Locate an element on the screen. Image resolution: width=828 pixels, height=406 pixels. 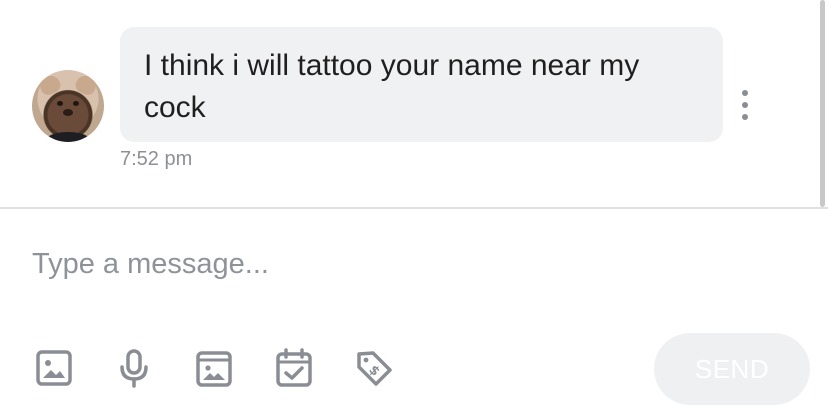
calendar-check-icon is located at coordinates (294, 368).